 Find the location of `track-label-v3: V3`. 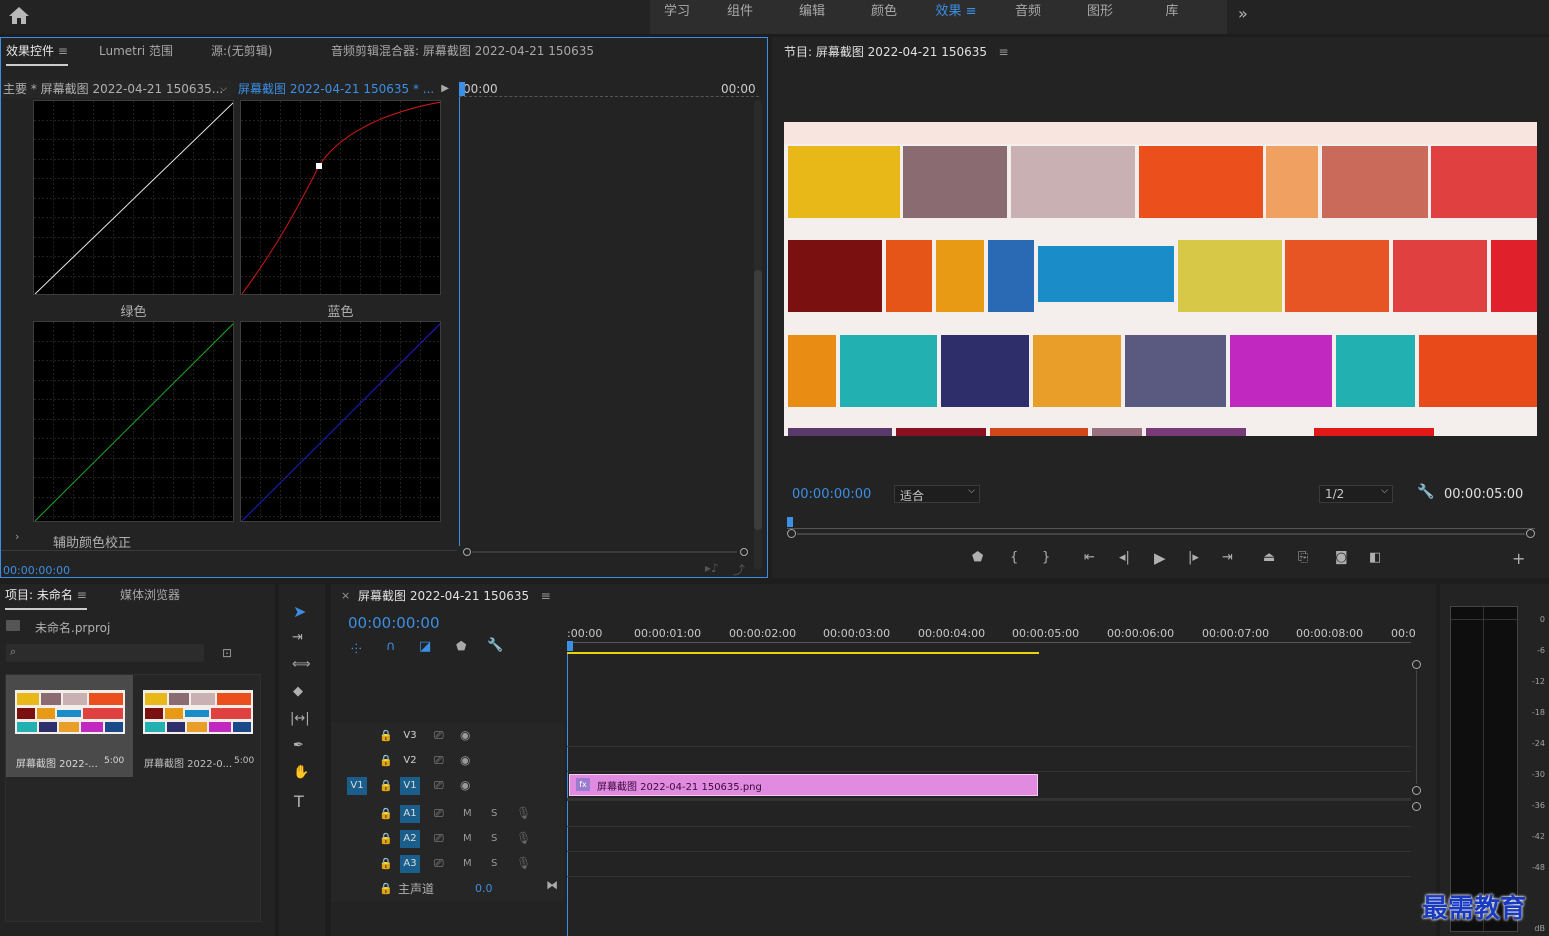

track-label-v3: V3 is located at coordinates (410, 736).